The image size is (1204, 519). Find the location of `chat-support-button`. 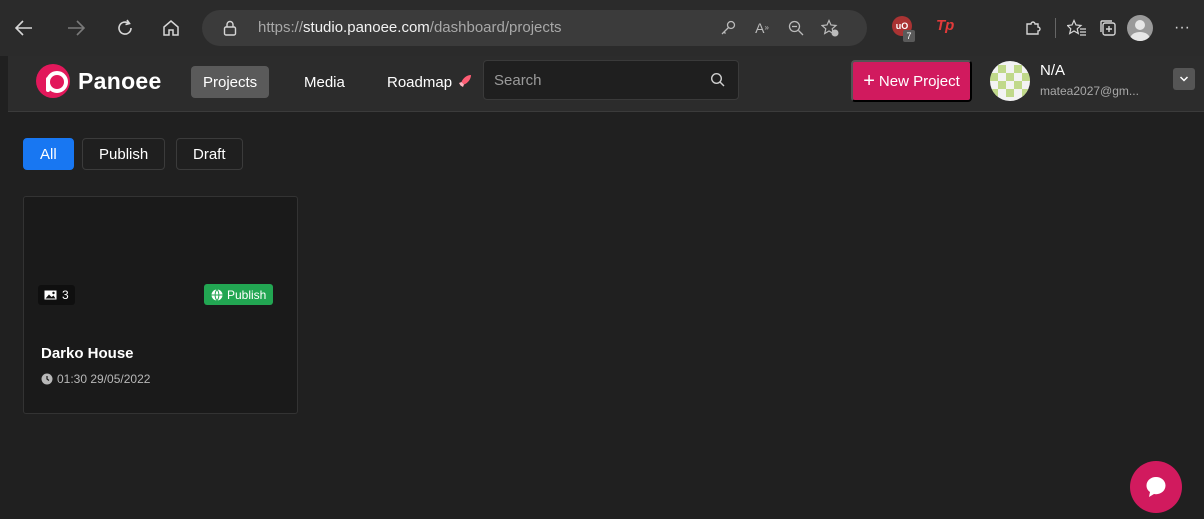

chat-support-button is located at coordinates (1156, 487).